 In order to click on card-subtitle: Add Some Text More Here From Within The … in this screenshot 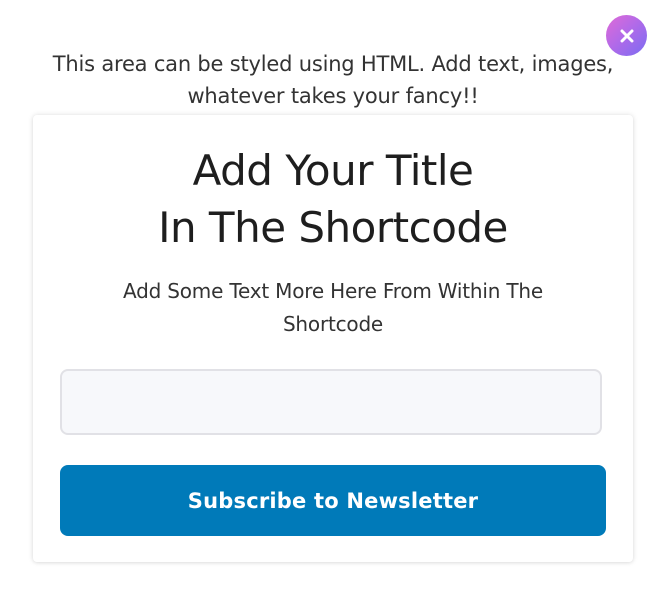, I will do `click(333, 307)`.